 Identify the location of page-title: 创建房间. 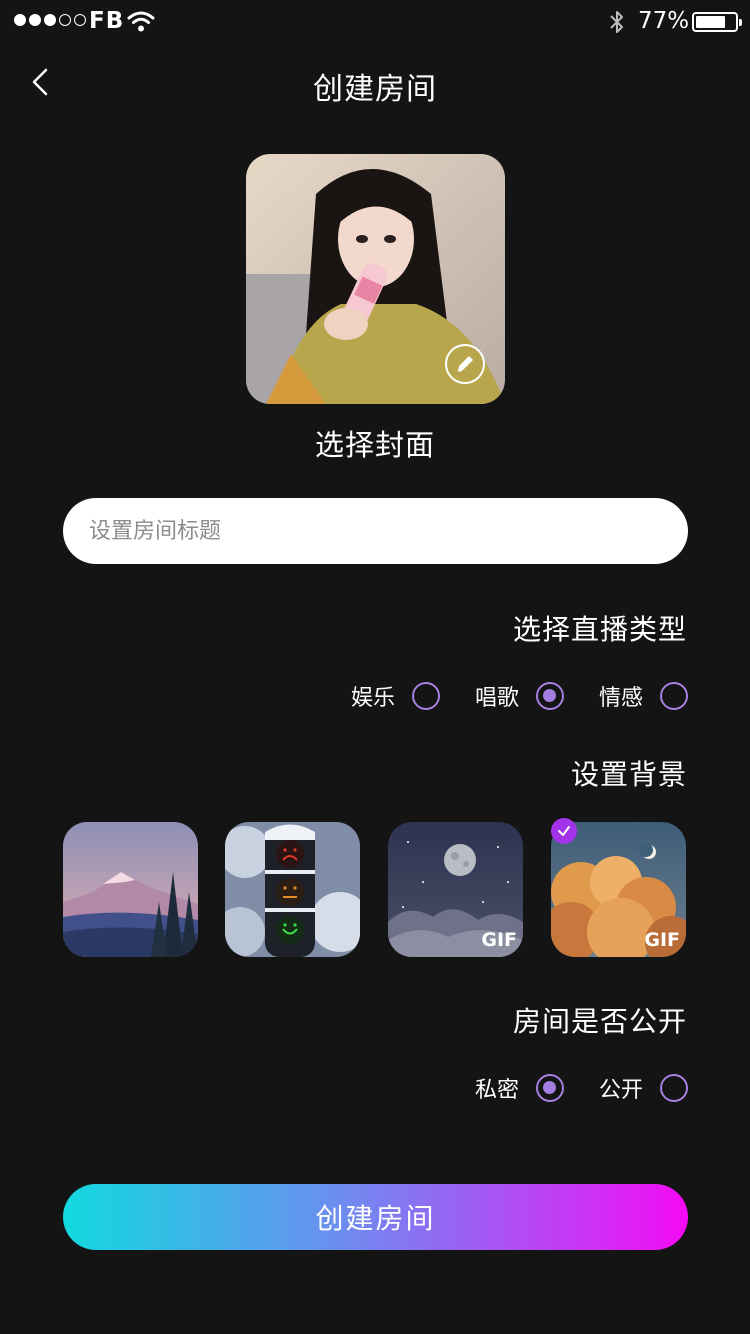
(375, 89).